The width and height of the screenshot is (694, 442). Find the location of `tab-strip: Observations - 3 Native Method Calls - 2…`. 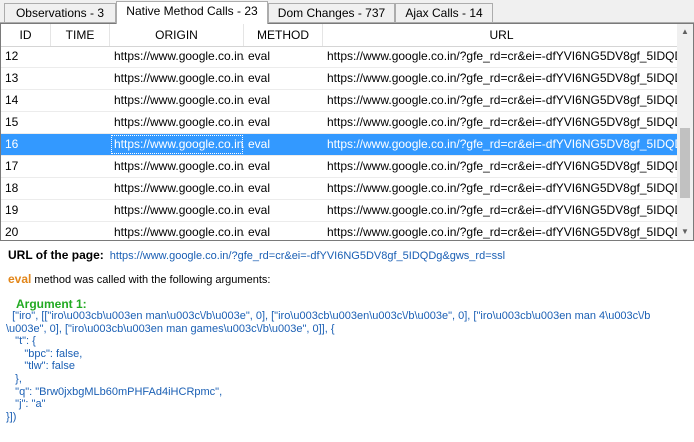

tab-strip: Observations - 3 Native Method Calls - 2… is located at coordinates (347, 12).